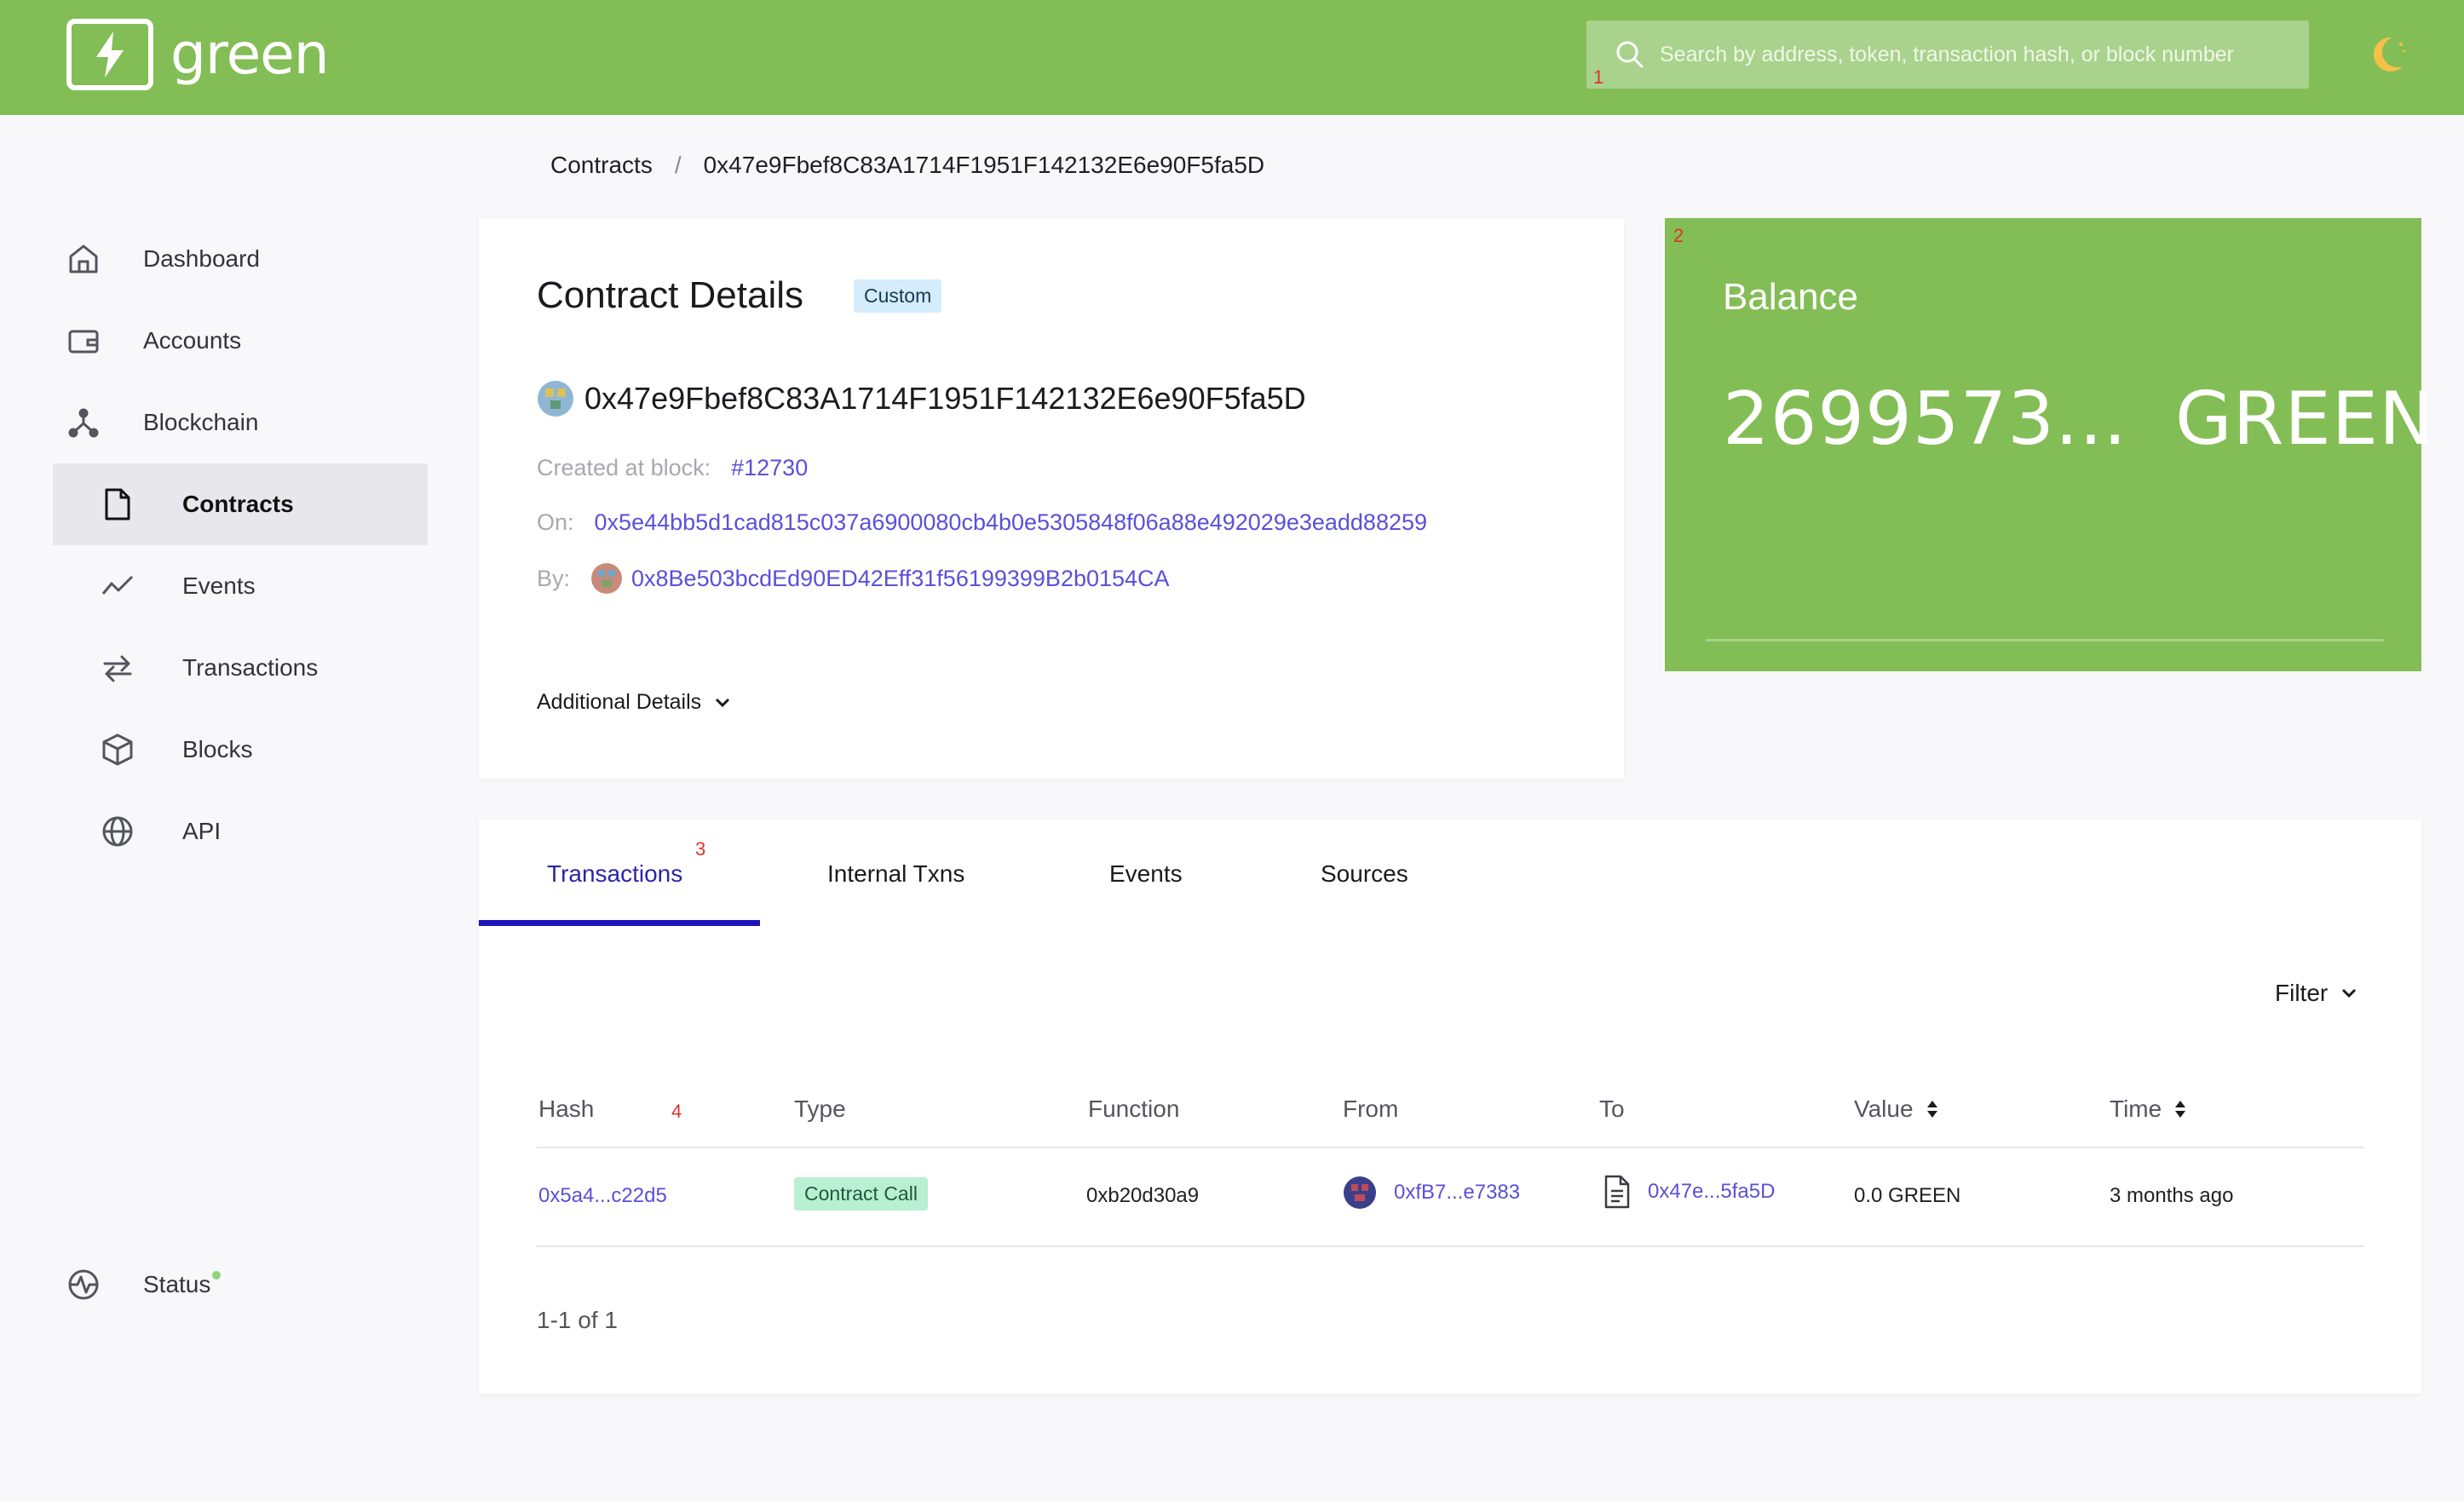  I want to click on search-icon, so click(1630, 55).